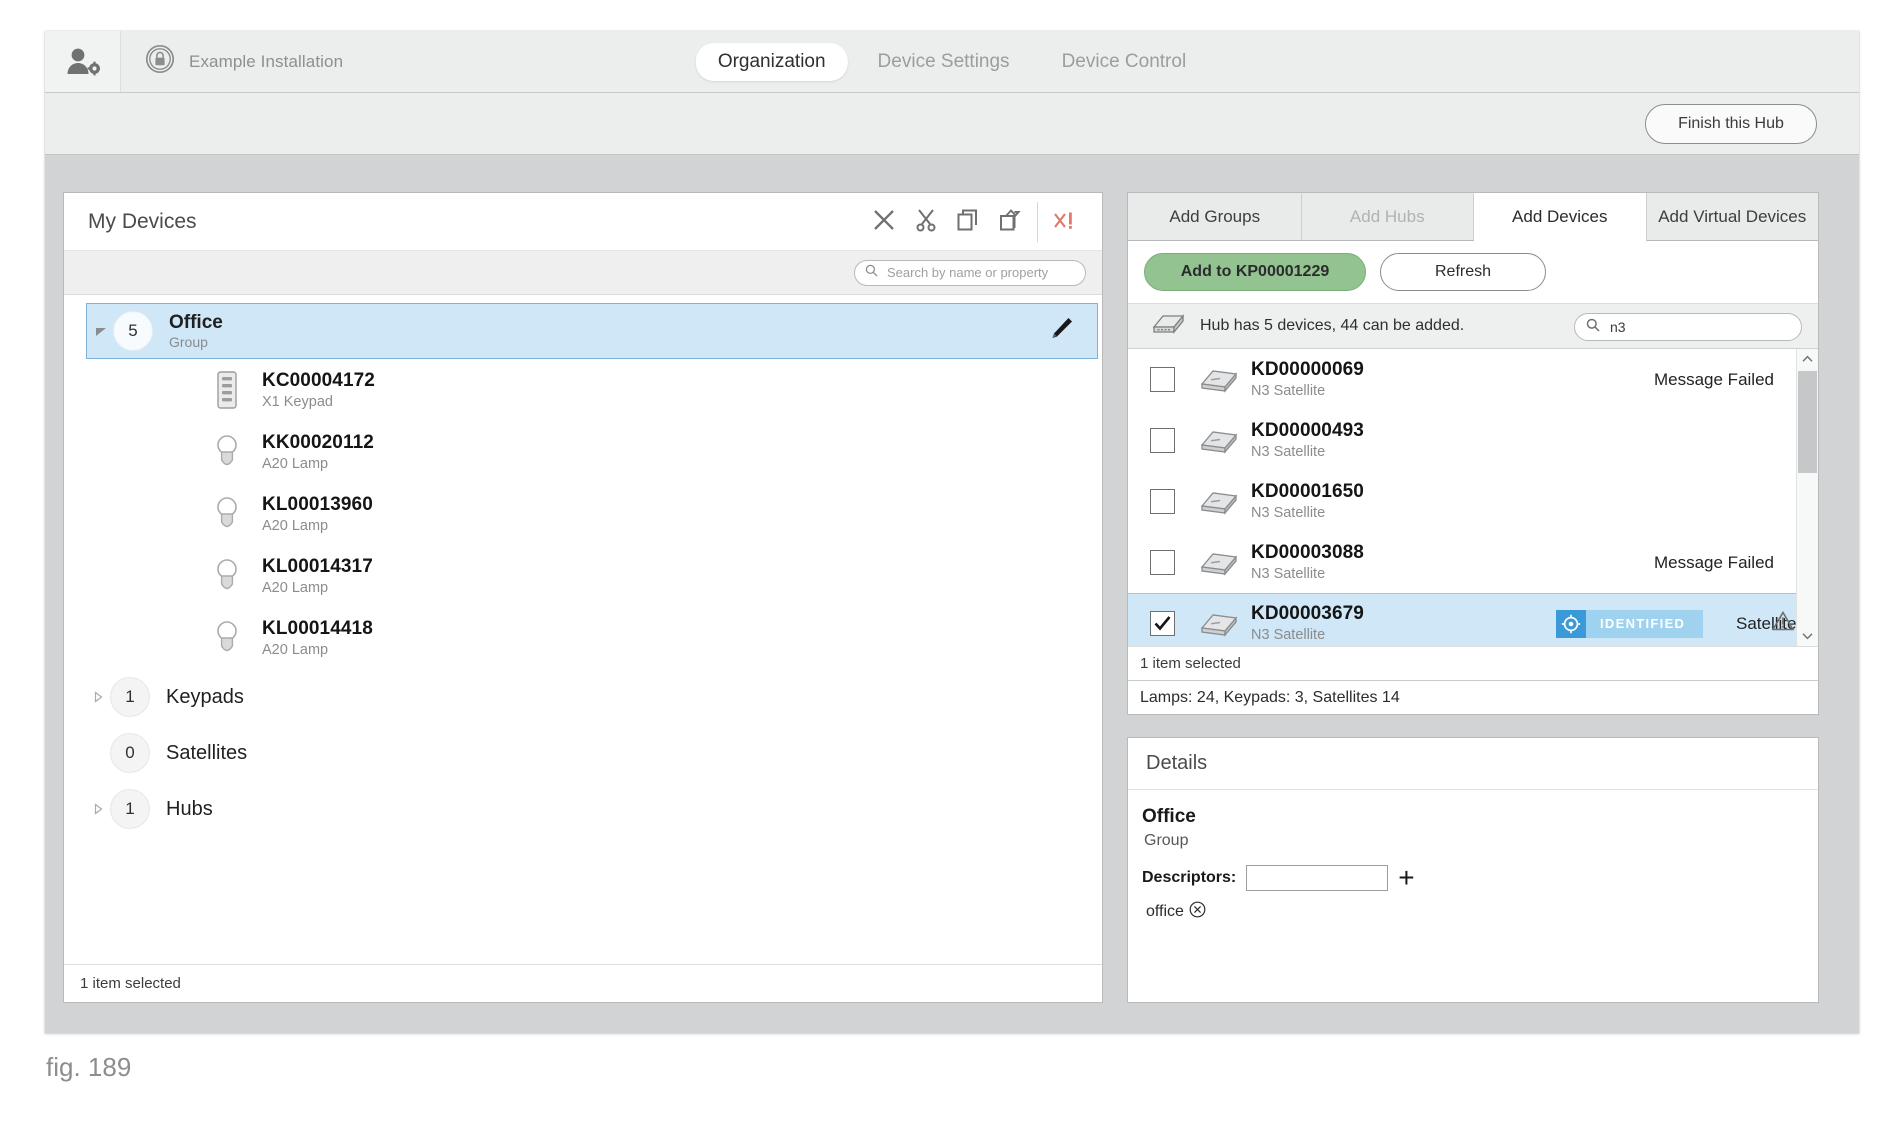 The width and height of the screenshot is (1882, 1132). I want to click on my-devices-title: My Devices, so click(142, 221).